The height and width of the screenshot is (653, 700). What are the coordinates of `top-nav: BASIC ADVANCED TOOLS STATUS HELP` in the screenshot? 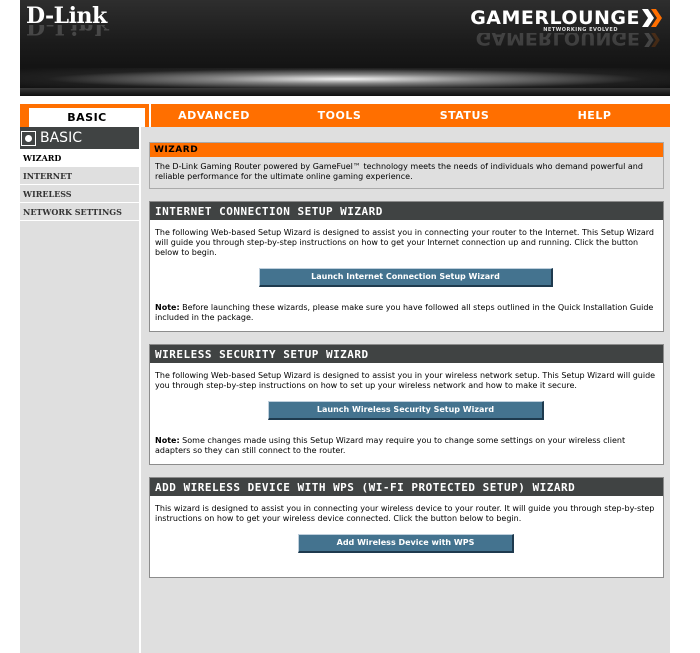 It's located at (345, 115).